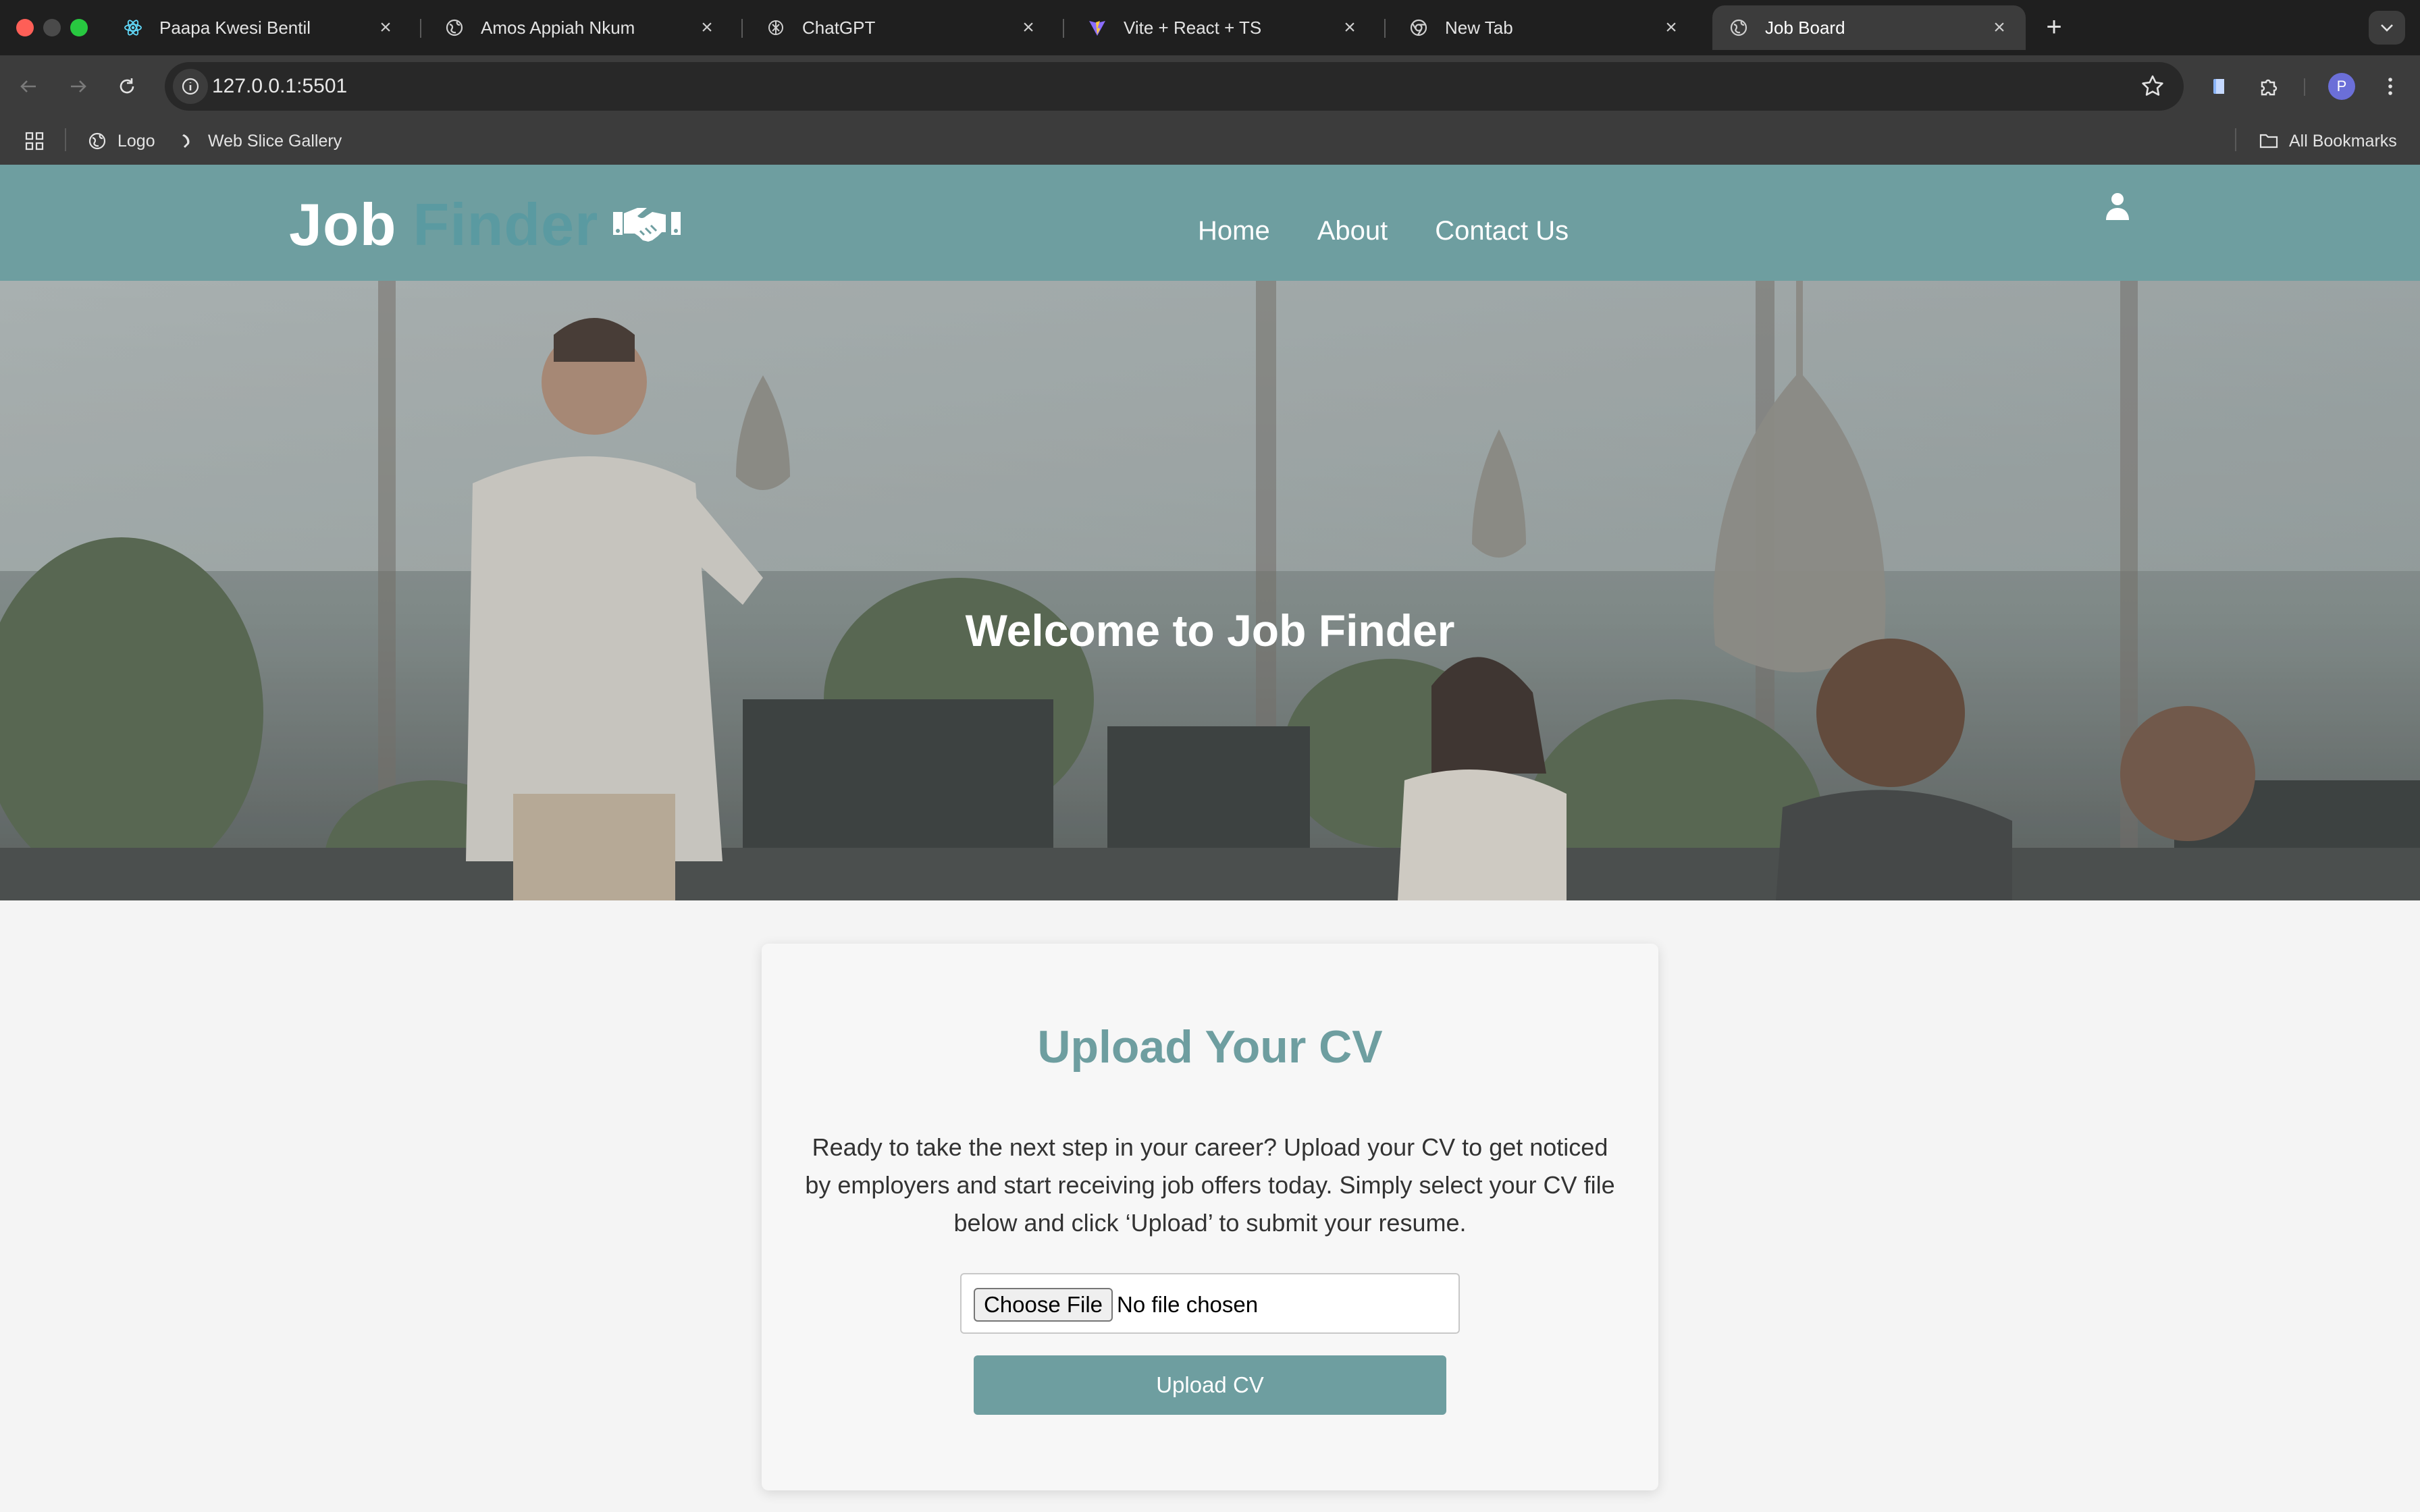  Describe the element at coordinates (34, 141) in the screenshot. I see `apps-icon` at that location.